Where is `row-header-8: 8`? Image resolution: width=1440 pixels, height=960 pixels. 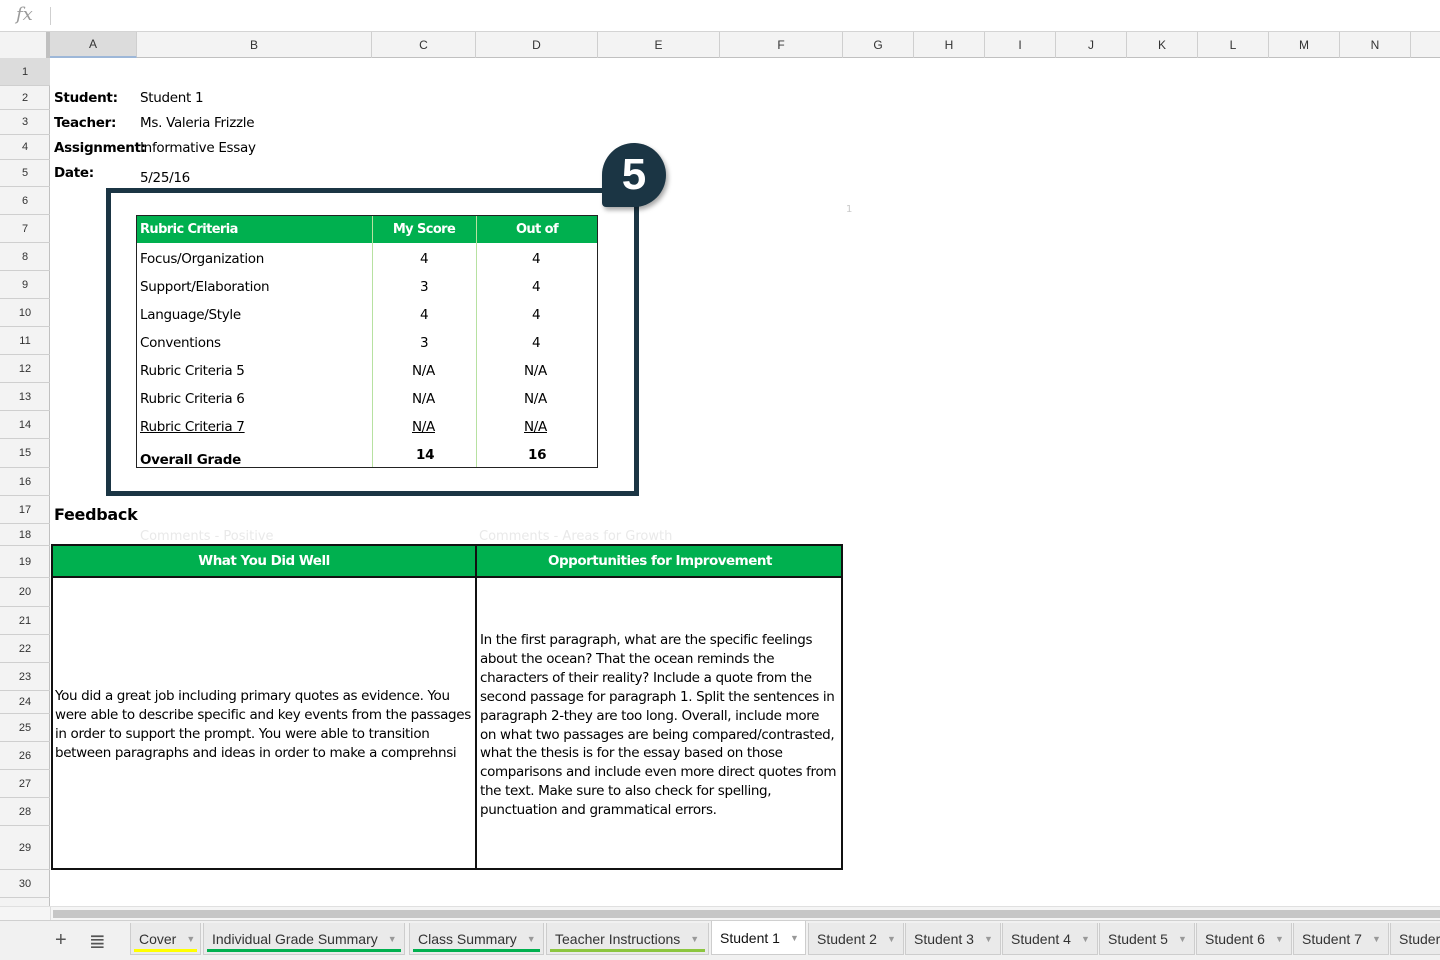
row-header-8: 8 is located at coordinates (25, 257).